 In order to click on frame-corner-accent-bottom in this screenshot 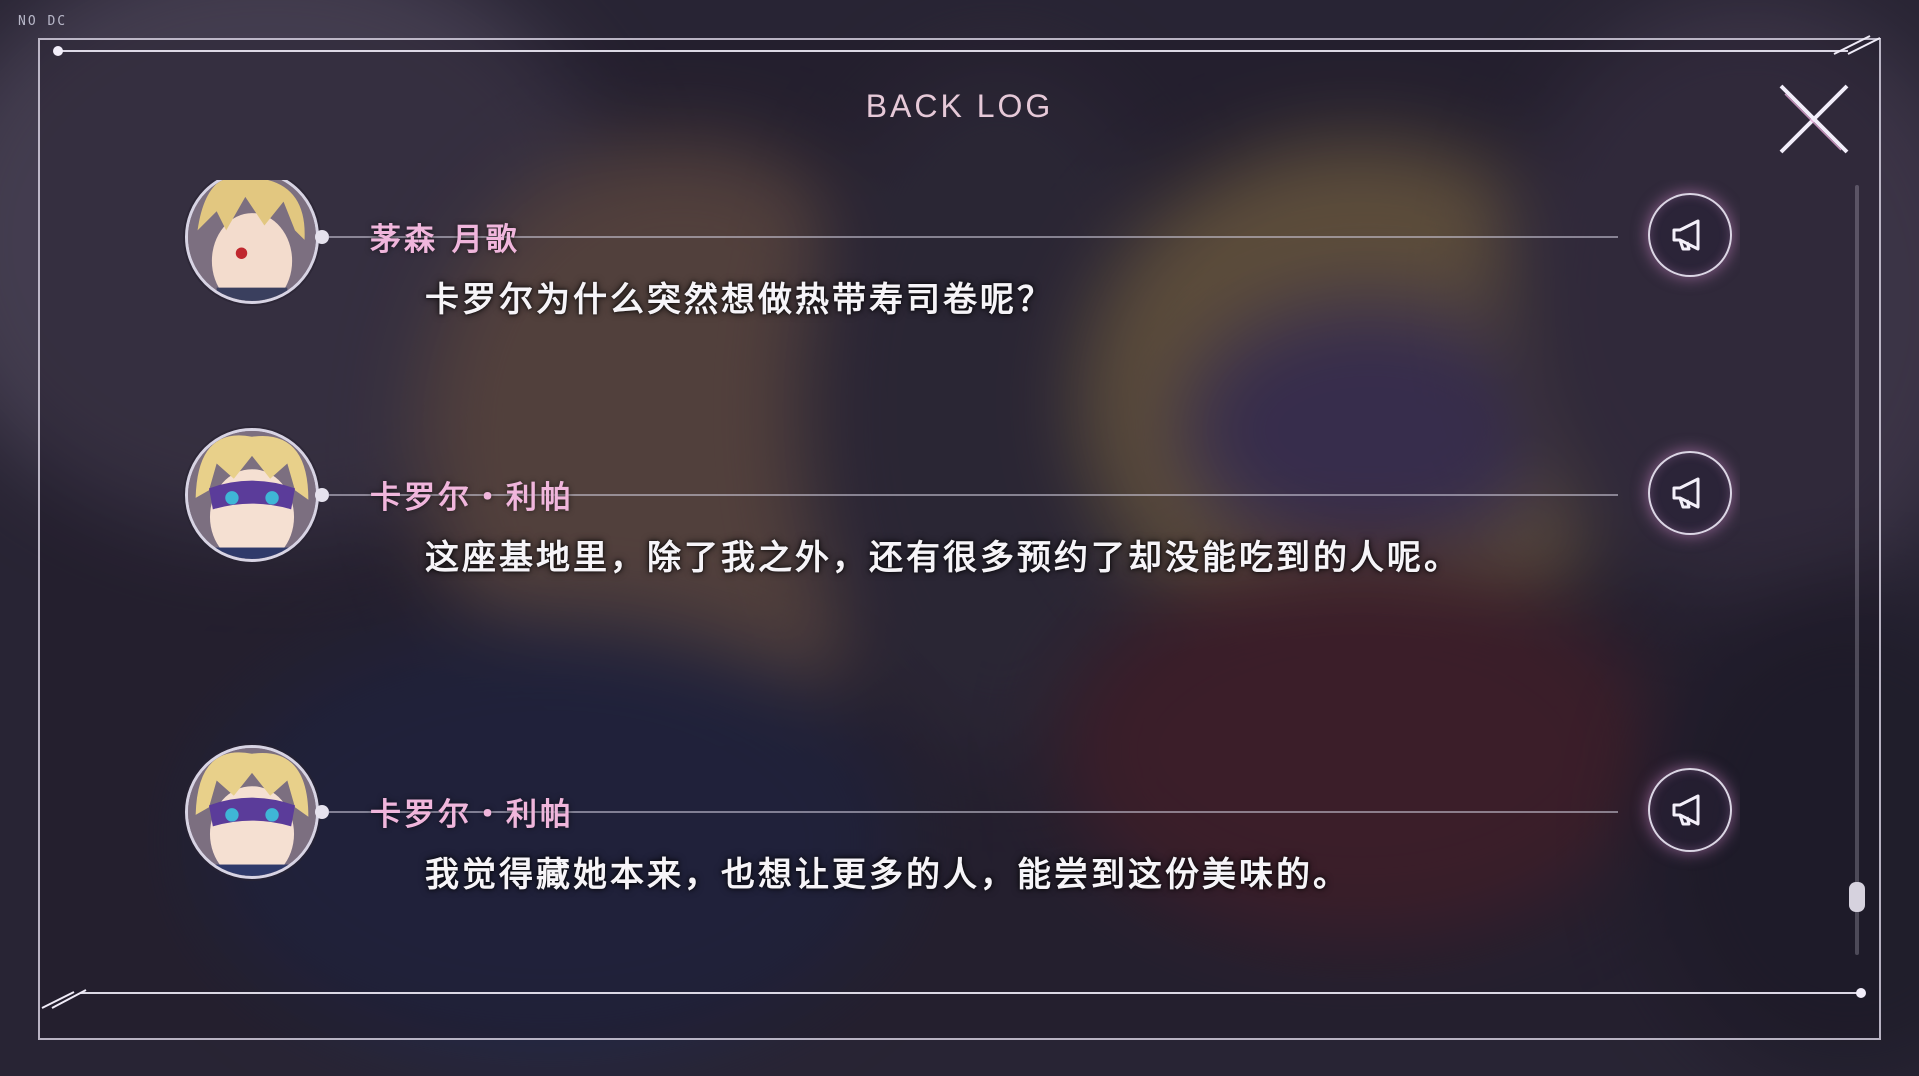, I will do `click(64, 999)`.